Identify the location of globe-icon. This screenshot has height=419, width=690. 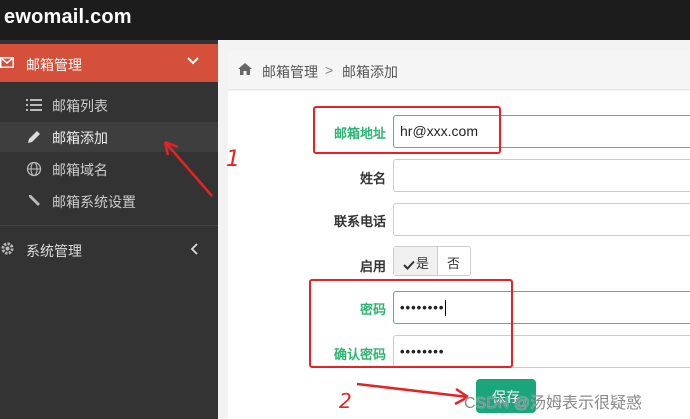
(34, 169).